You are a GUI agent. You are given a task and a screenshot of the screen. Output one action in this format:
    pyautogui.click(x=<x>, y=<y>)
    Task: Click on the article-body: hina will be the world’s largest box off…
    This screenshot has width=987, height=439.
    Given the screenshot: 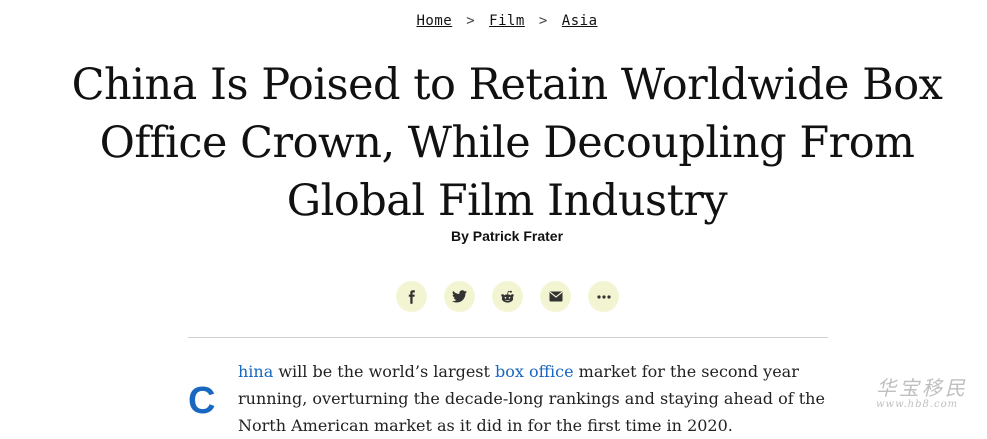 What is the action you would take?
    pyautogui.click(x=533, y=398)
    